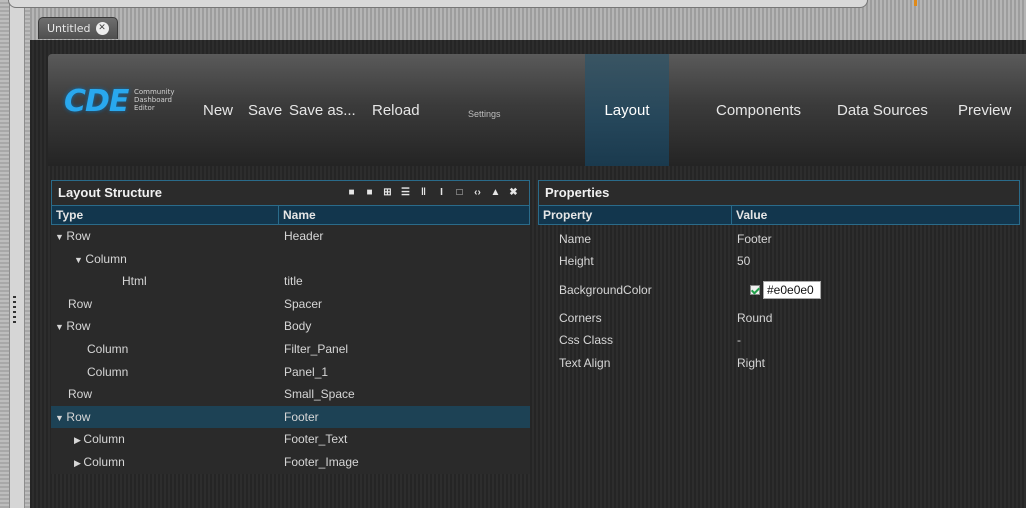 Image resolution: width=1026 pixels, height=508 pixels. Describe the element at coordinates (484, 114) in the screenshot. I see `settings-button: Settings` at that location.